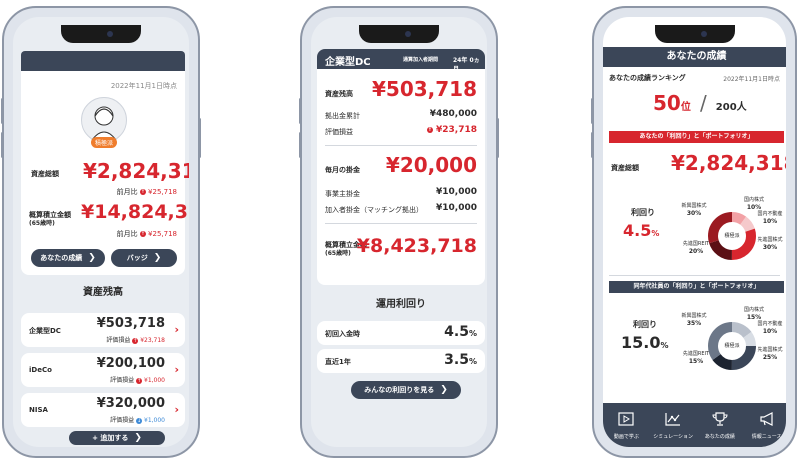 The width and height of the screenshot is (799, 462). I want to click on account-gain: 評価損益 ↑ ¥1,000, so click(137, 379).